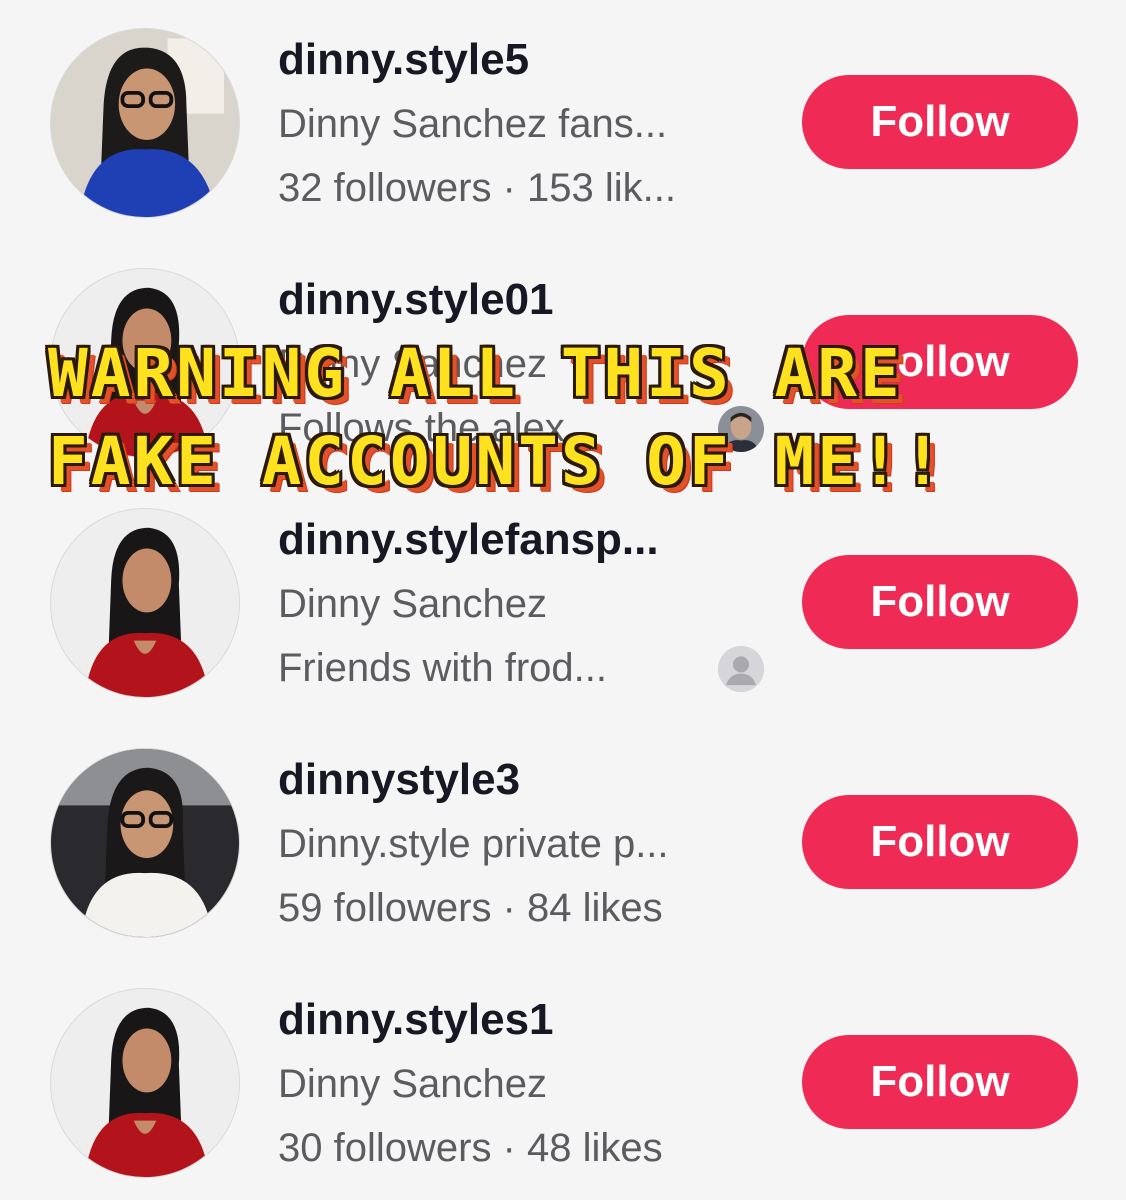 Image resolution: width=1126 pixels, height=1200 pixels. I want to click on avatar-woman-glasses-blue-top, so click(145, 123).